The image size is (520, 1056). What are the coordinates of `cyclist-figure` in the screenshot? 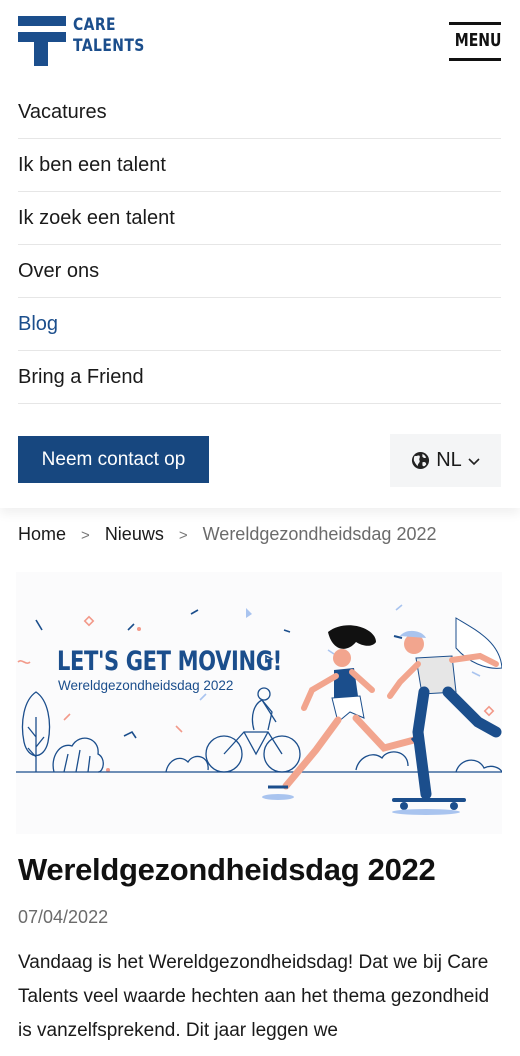 It's located at (253, 730).